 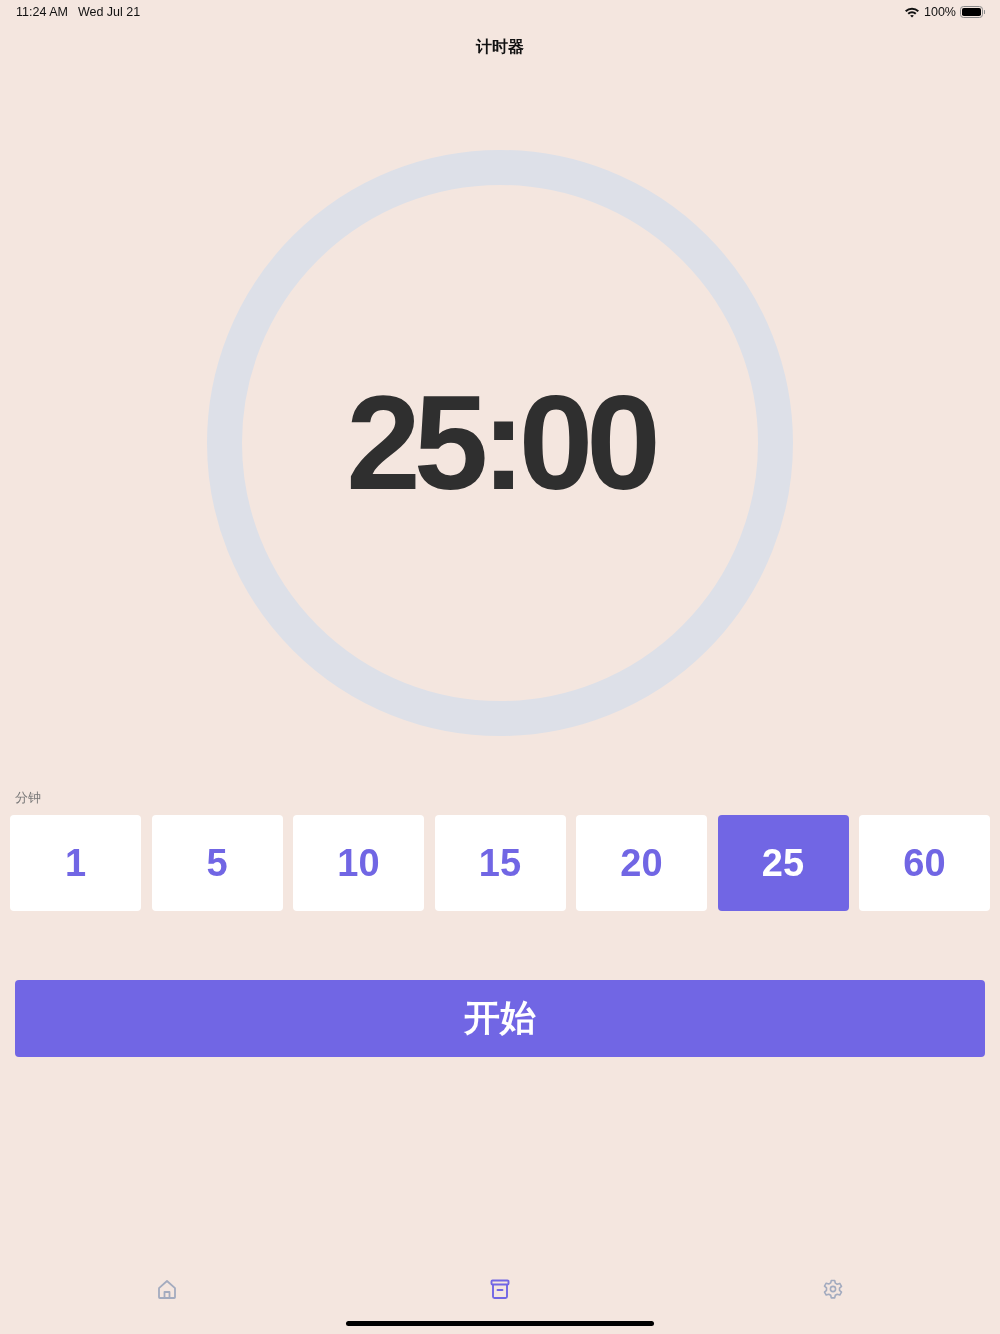 I want to click on minute-option-button: 60, so click(x=924, y=863).